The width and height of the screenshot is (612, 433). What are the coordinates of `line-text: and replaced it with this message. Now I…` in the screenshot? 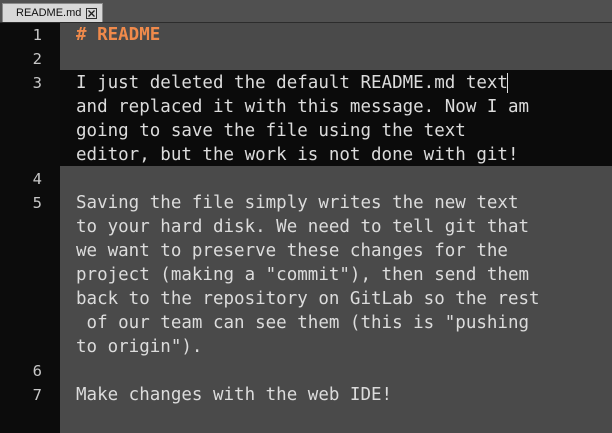 It's located at (303, 107).